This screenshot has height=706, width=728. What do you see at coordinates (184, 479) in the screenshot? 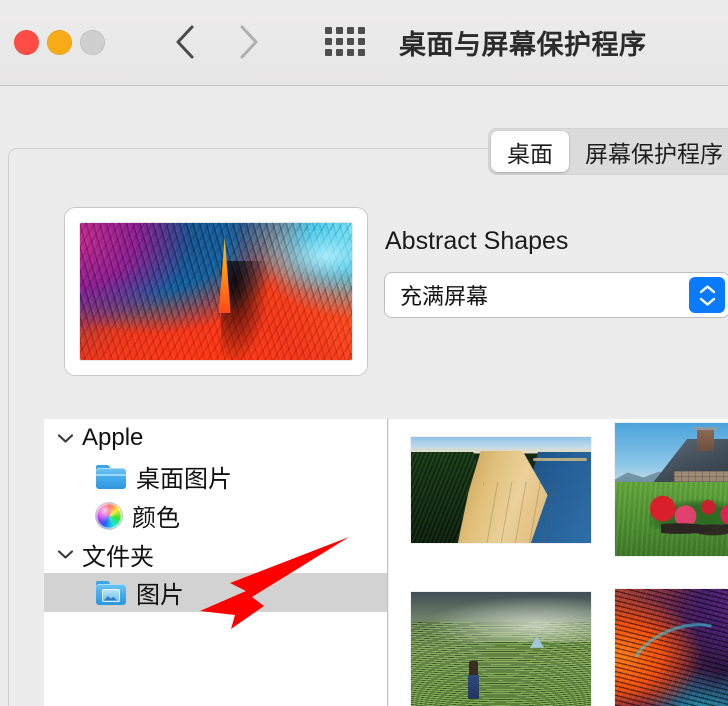
I see `sidebar-item-label: 桌面图片` at bounding box center [184, 479].